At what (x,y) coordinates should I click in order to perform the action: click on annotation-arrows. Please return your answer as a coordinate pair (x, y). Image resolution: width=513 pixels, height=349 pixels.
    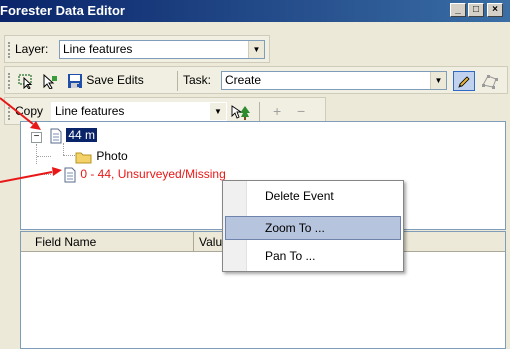
    Looking at the image, I should click on (31, 140).